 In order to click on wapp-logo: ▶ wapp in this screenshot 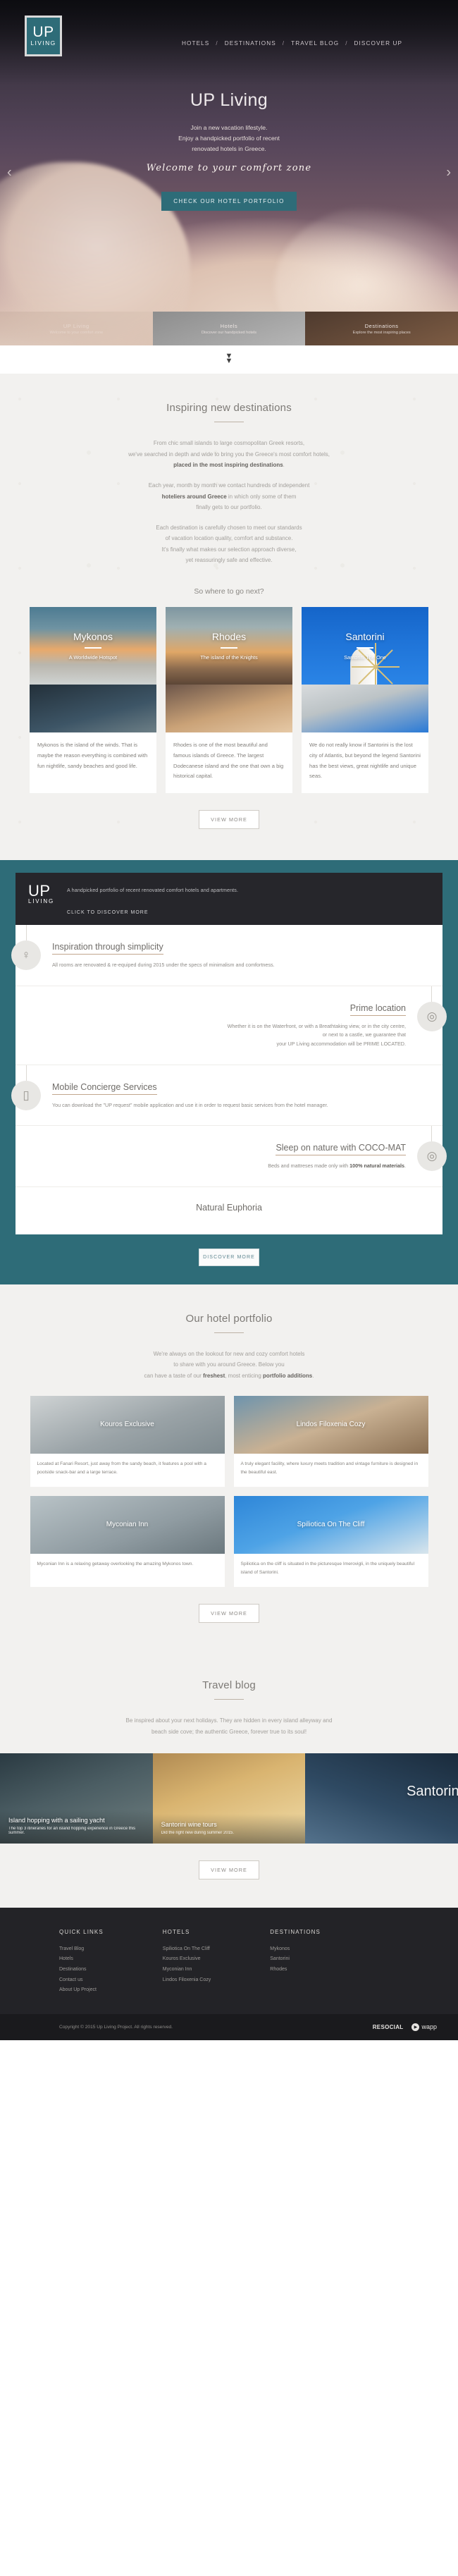, I will do `click(424, 2027)`.